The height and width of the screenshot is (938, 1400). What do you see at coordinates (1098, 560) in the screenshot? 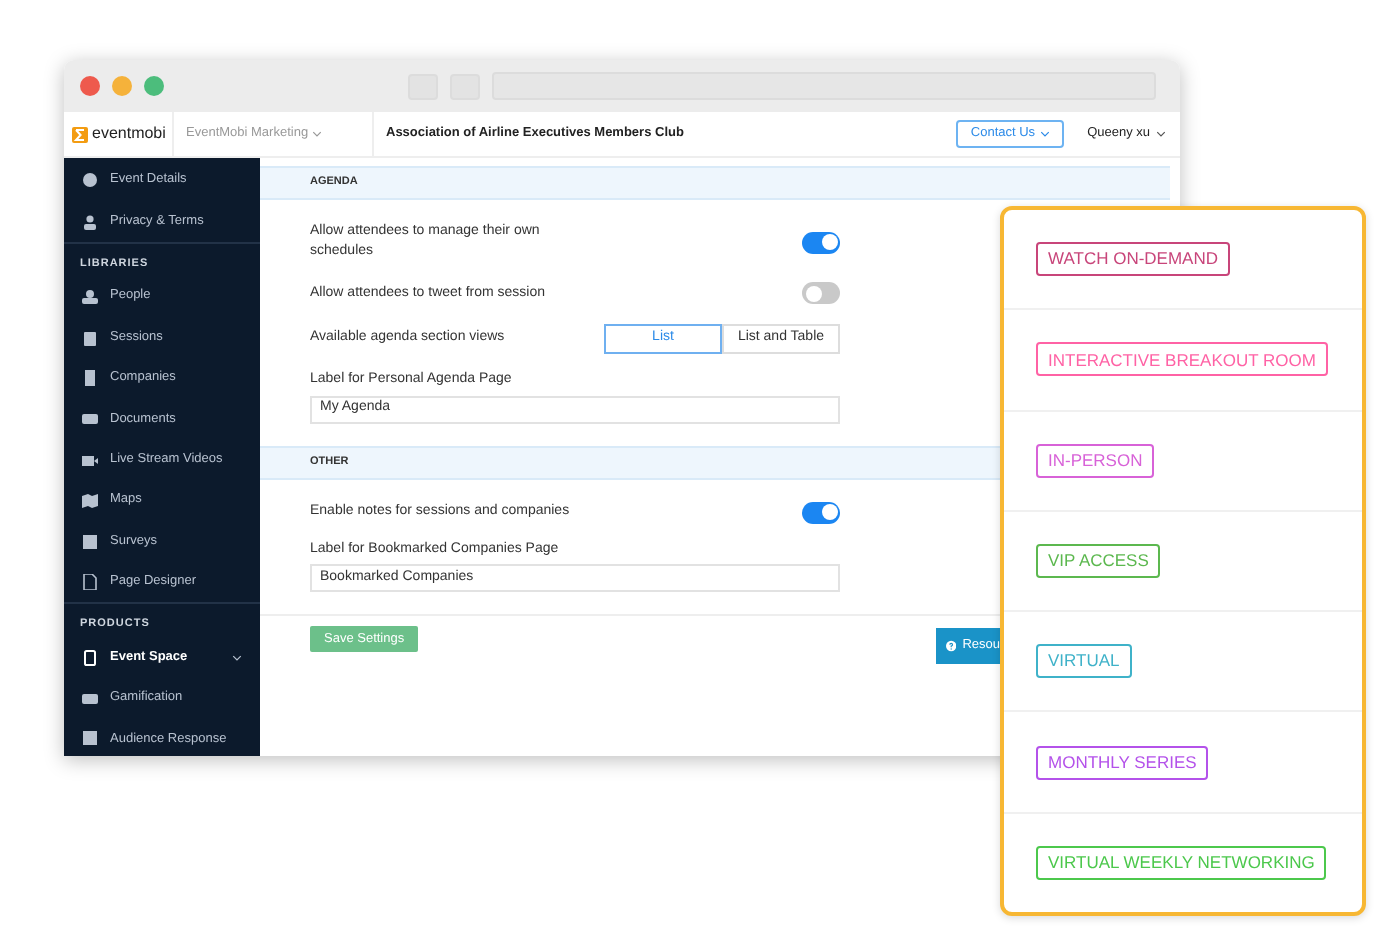
I see `tag: VIP ACCESS` at bounding box center [1098, 560].